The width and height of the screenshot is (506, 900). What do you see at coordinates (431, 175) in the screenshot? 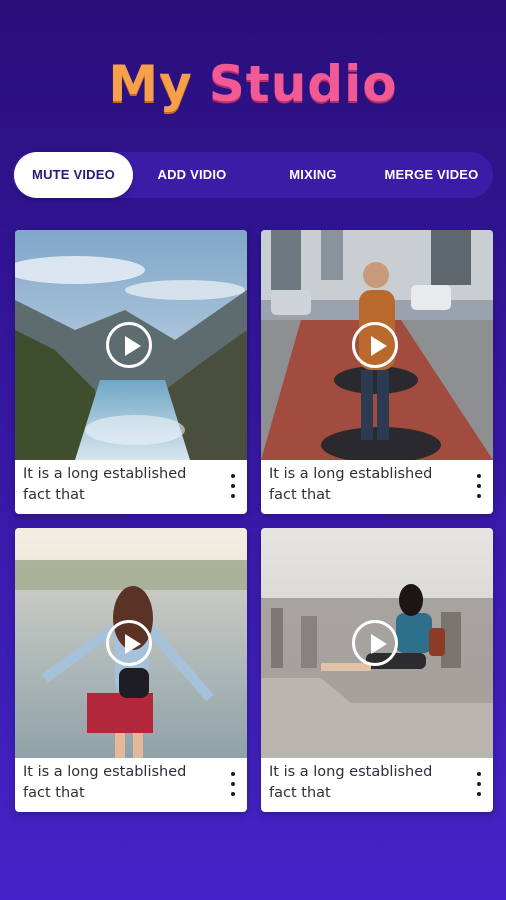
I see `tab-merge-video: MERGE VIDEO` at bounding box center [431, 175].